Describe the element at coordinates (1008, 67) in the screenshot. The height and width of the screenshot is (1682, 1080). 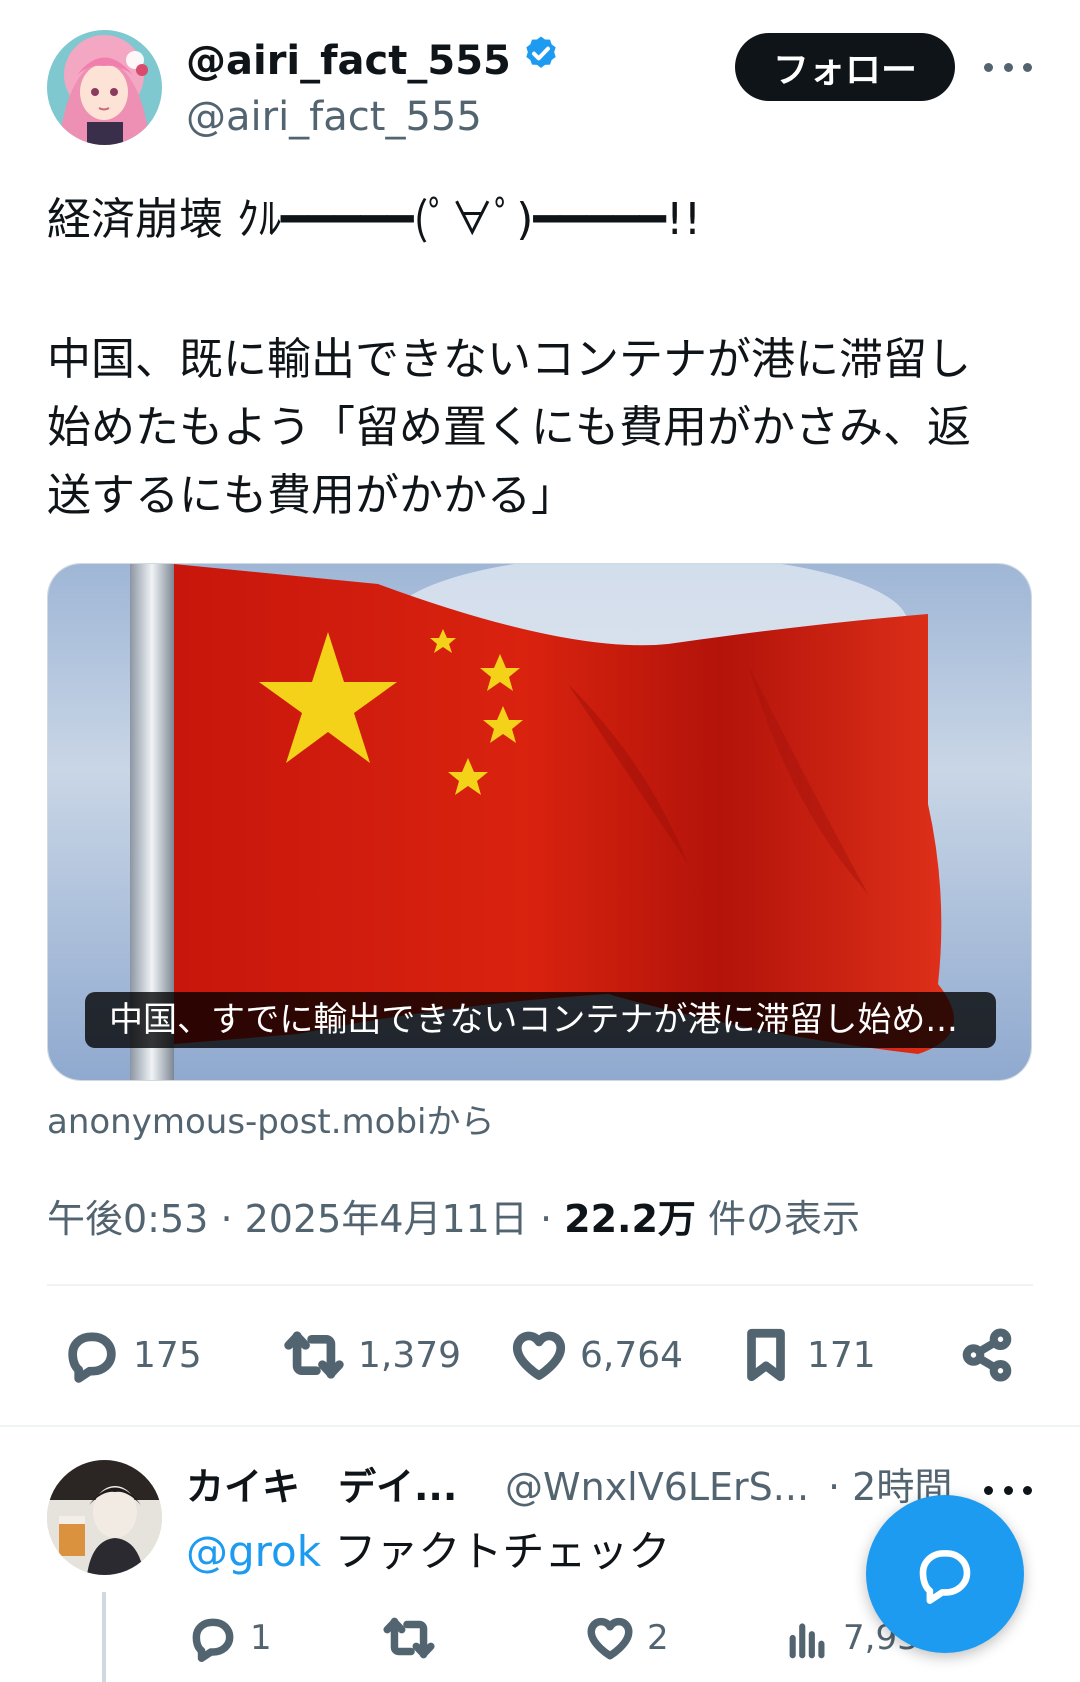
I see `more-options-icon` at that location.